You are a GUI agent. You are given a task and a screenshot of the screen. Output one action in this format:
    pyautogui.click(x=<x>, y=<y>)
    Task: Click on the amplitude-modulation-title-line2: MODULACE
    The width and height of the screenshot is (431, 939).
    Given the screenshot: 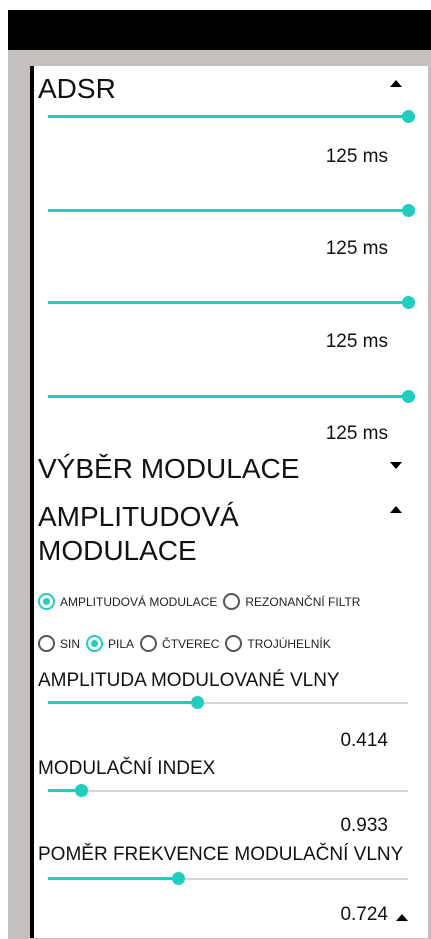 What is the action you would take?
    pyautogui.click(x=117, y=550)
    